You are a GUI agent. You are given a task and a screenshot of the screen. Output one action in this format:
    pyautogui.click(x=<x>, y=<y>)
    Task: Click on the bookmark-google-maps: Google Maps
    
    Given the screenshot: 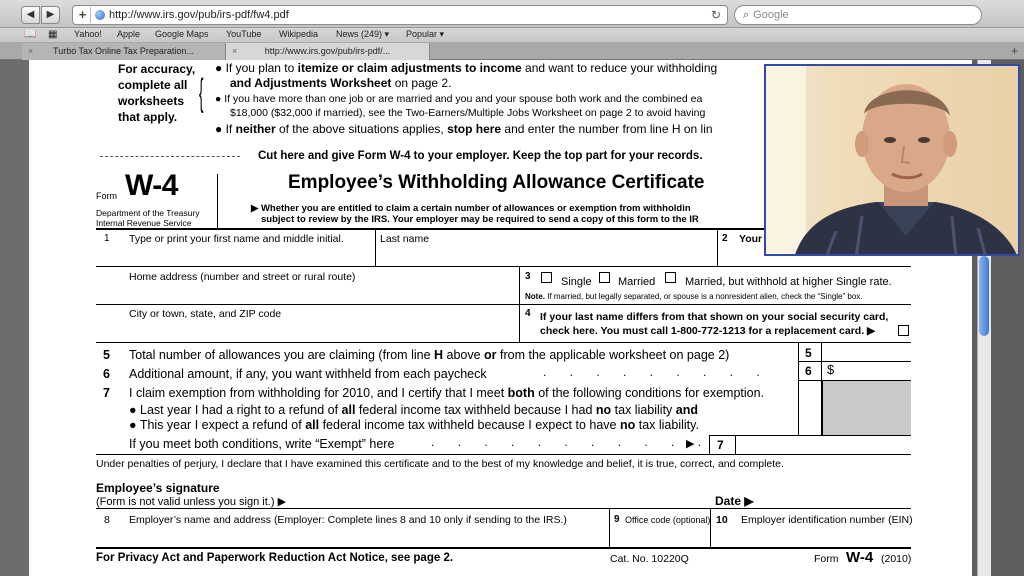 What is the action you would take?
    pyautogui.click(x=182, y=34)
    